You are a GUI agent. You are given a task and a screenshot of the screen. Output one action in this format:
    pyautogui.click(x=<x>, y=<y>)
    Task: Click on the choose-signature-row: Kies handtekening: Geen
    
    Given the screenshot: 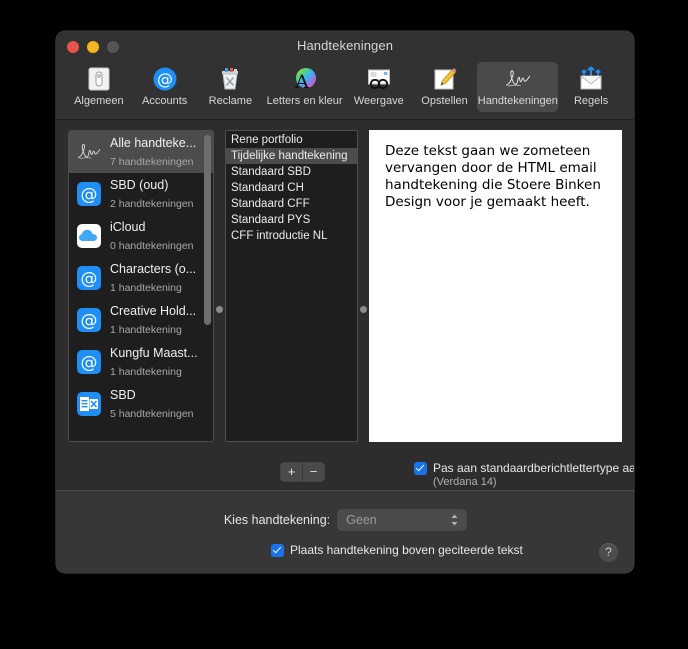 What is the action you would take?
    pyautogui.click(x=345, y=520)
    